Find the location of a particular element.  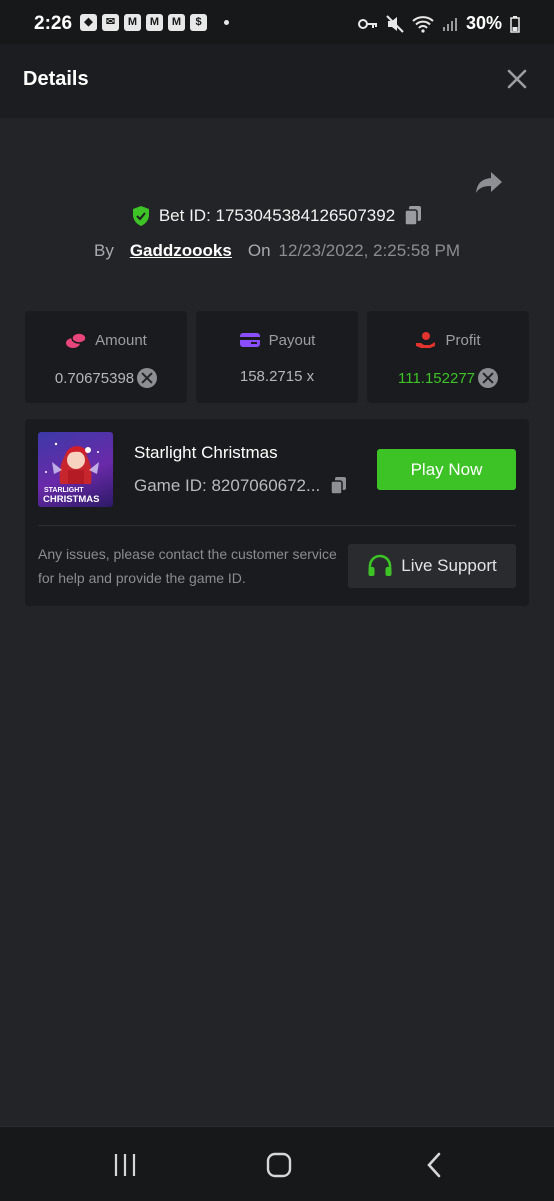

coins-icon is located at coordinates (76, 340).